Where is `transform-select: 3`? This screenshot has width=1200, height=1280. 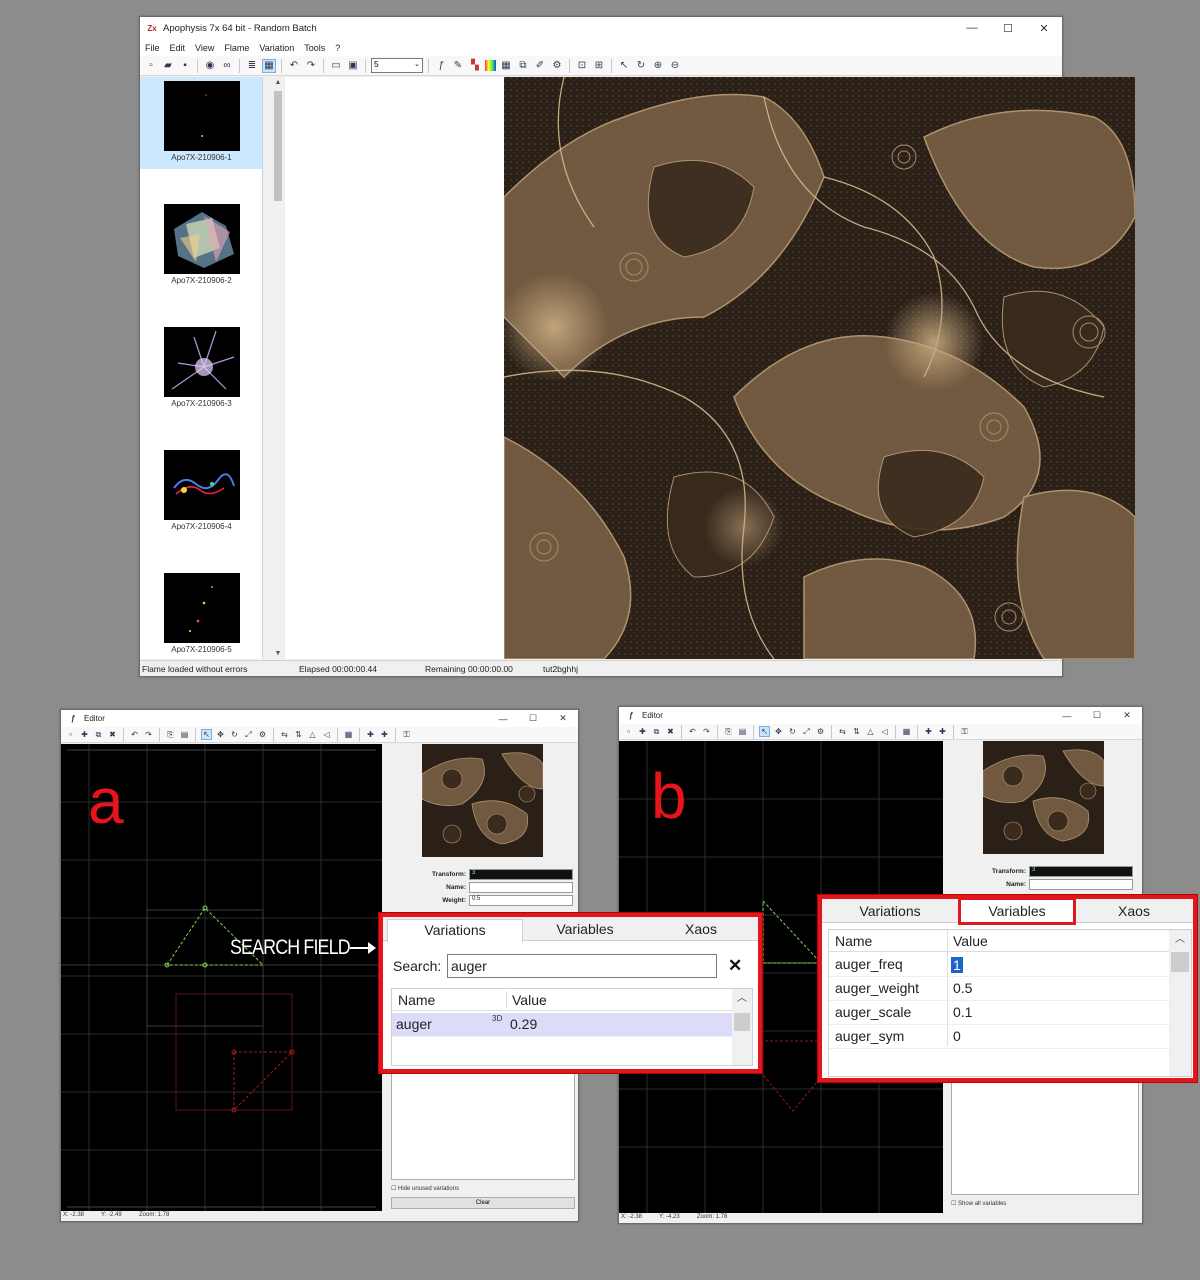 transform-select: 3 is located at coordinates (521, 874).